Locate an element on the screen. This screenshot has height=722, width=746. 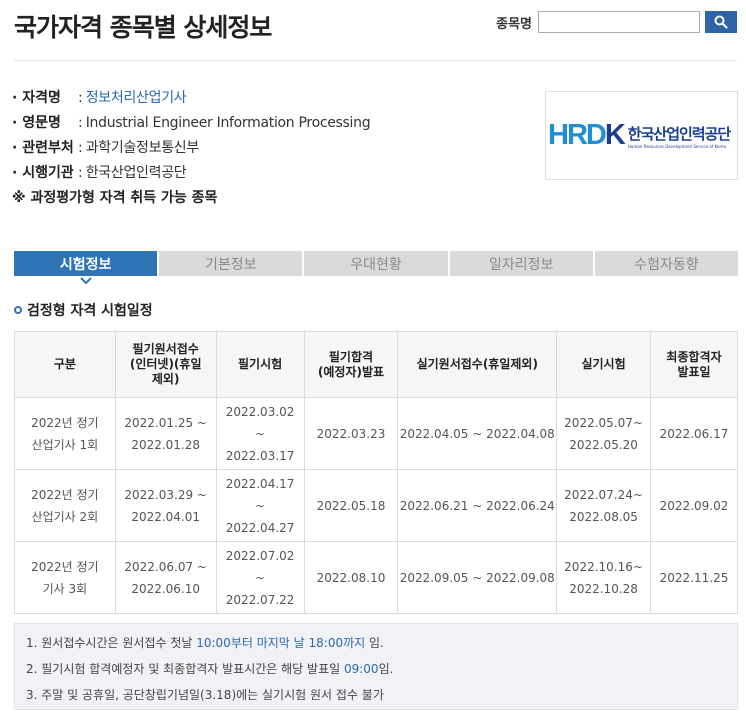
column-header: 필기원서접수 (인터넷)(휴일 제외) is located at coordinates (165, 364).